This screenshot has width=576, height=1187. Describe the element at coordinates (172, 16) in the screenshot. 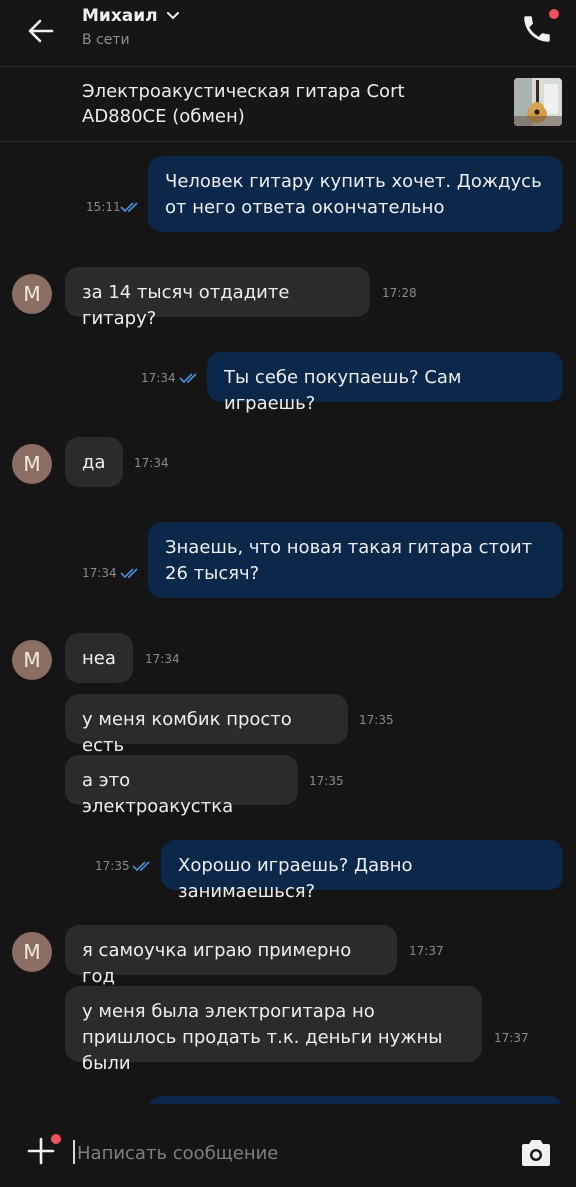

I see `chevron-down-icon` at that location.